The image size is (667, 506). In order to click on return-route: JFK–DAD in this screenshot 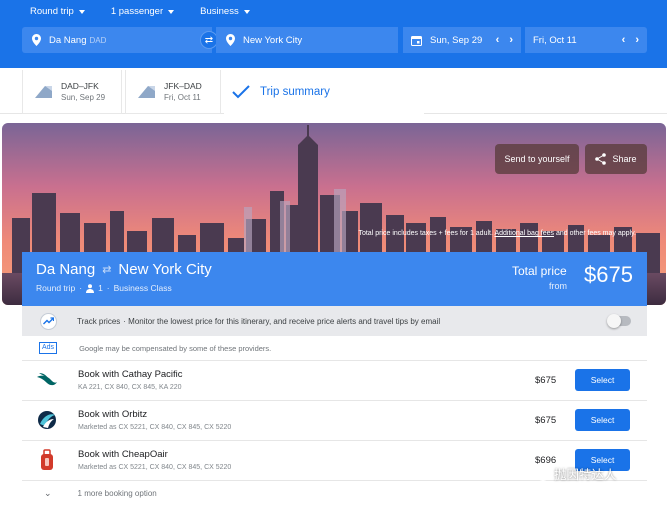, I will do `click(183, 86)`.